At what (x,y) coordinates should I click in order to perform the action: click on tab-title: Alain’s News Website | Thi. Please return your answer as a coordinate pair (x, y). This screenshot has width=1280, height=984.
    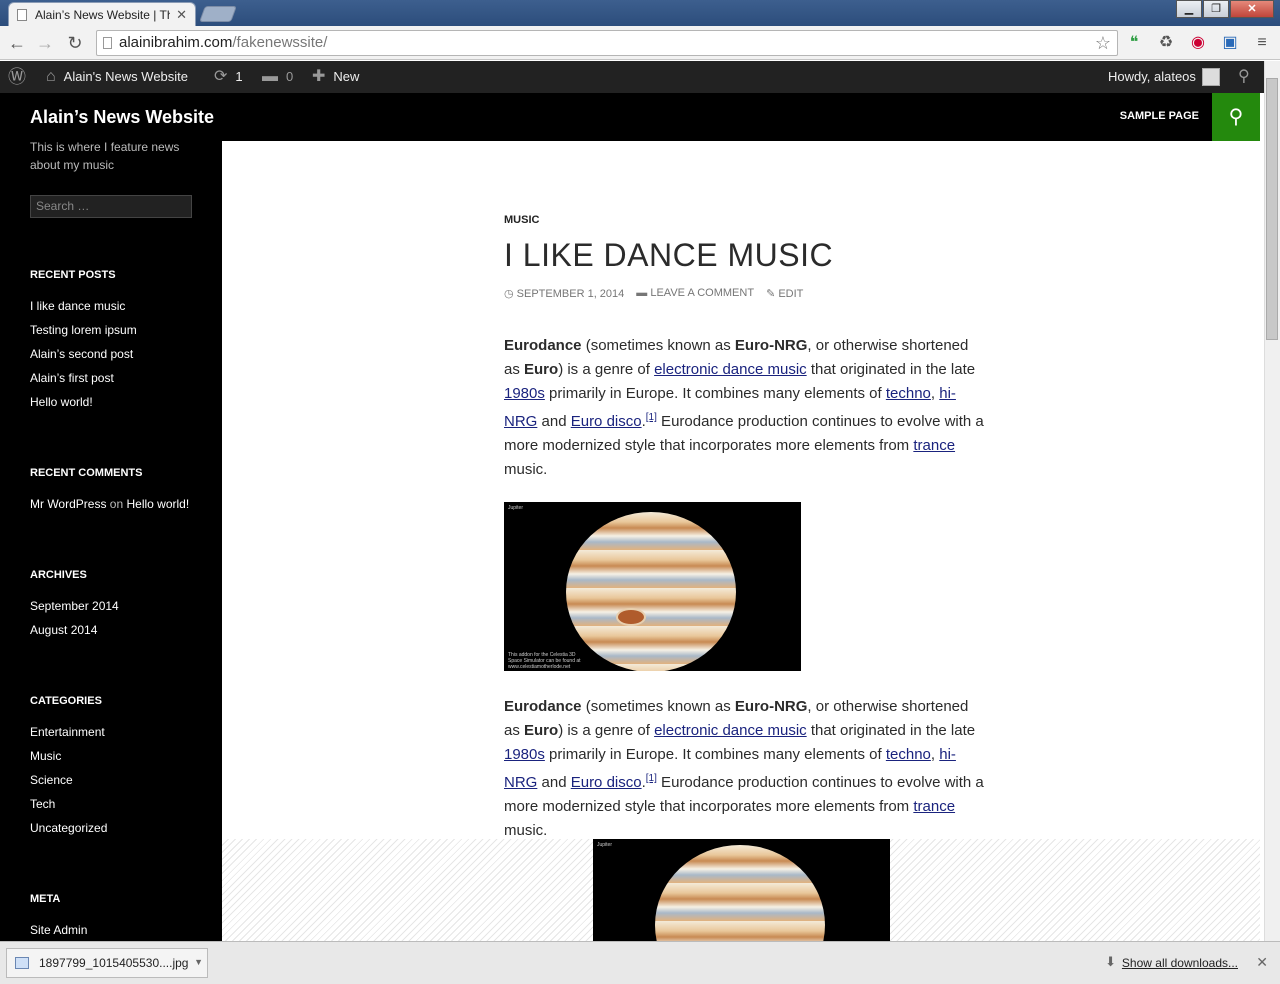
    Looking at the image, I should click on (103, 14).